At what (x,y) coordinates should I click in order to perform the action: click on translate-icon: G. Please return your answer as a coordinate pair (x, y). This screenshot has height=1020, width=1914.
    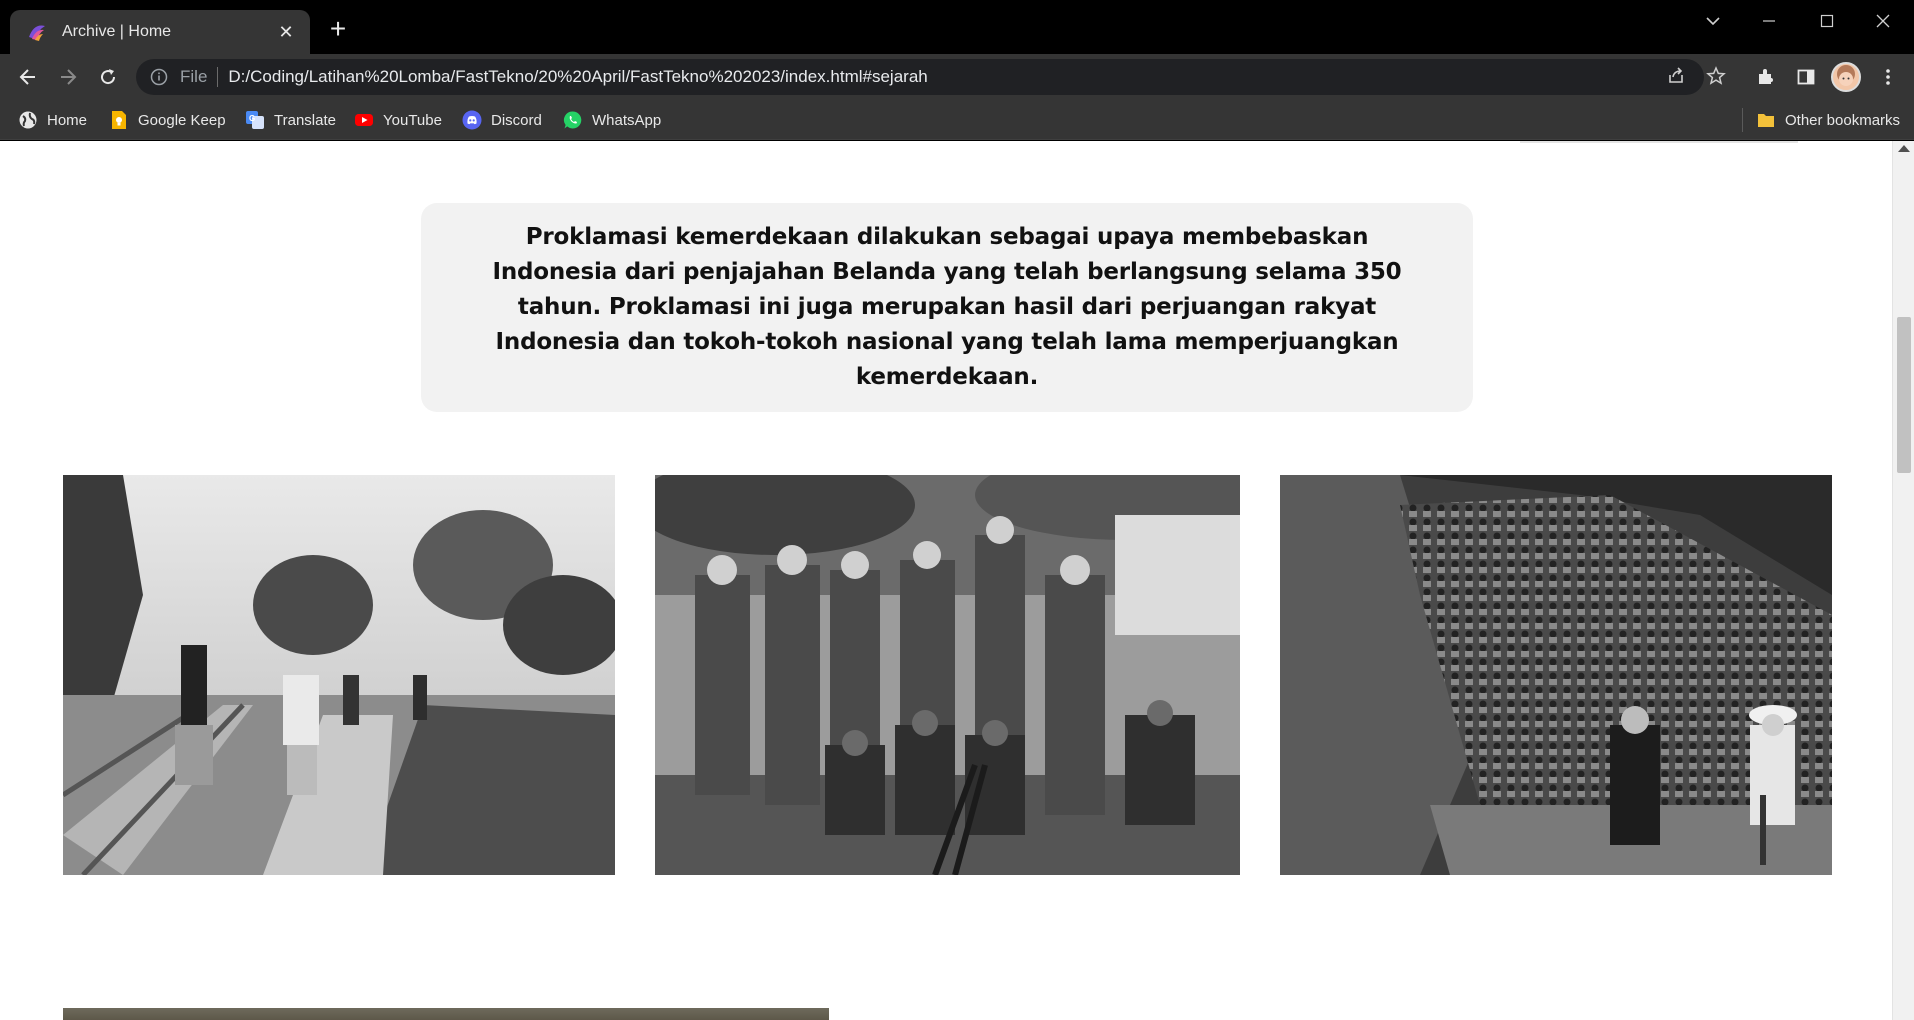
    Looking at the image, I should click on (255, 120).